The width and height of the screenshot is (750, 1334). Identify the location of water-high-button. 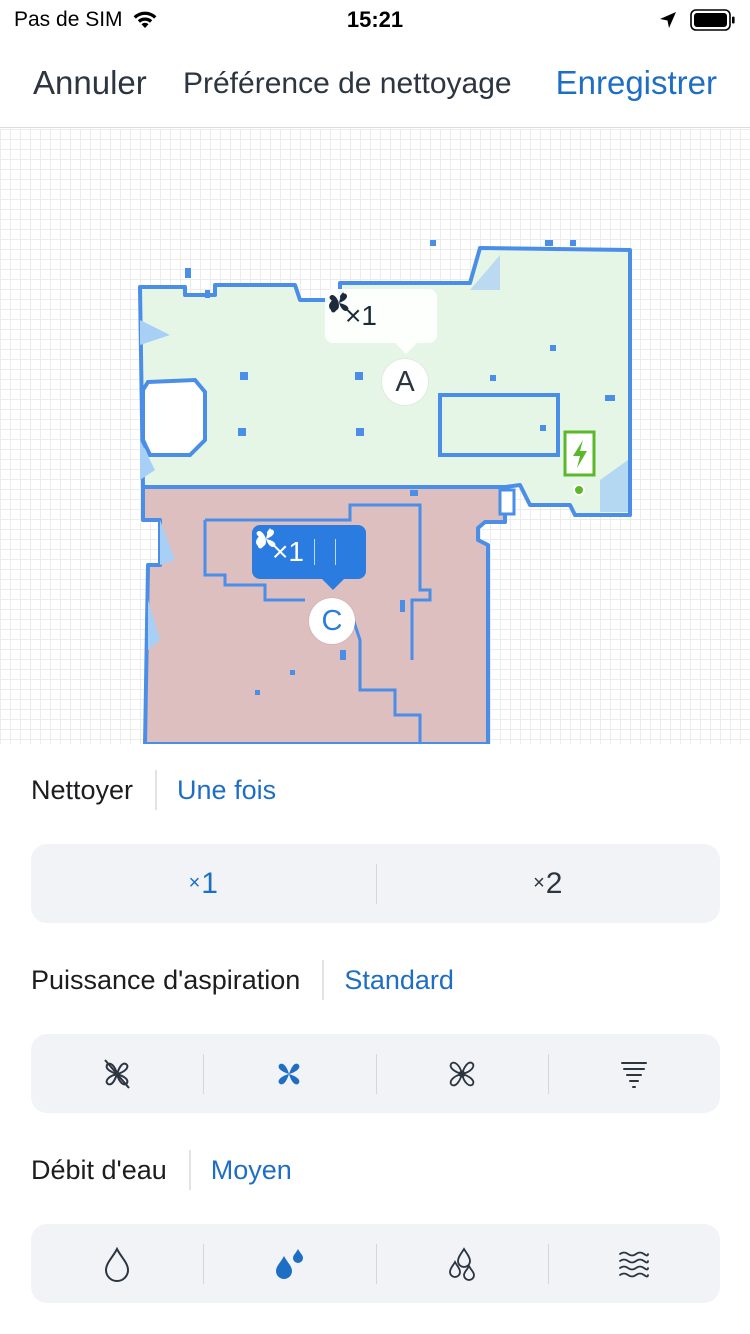
(461, 1263).